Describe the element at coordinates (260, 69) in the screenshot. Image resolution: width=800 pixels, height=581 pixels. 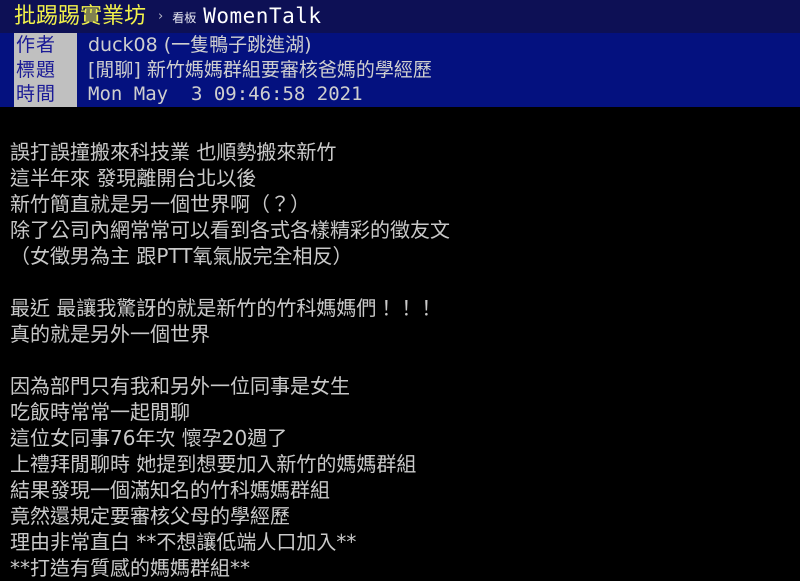
I see `meta-value-title: [閒聊] 新竹媽媽群組要審核爸媽的學經歷` at that location.